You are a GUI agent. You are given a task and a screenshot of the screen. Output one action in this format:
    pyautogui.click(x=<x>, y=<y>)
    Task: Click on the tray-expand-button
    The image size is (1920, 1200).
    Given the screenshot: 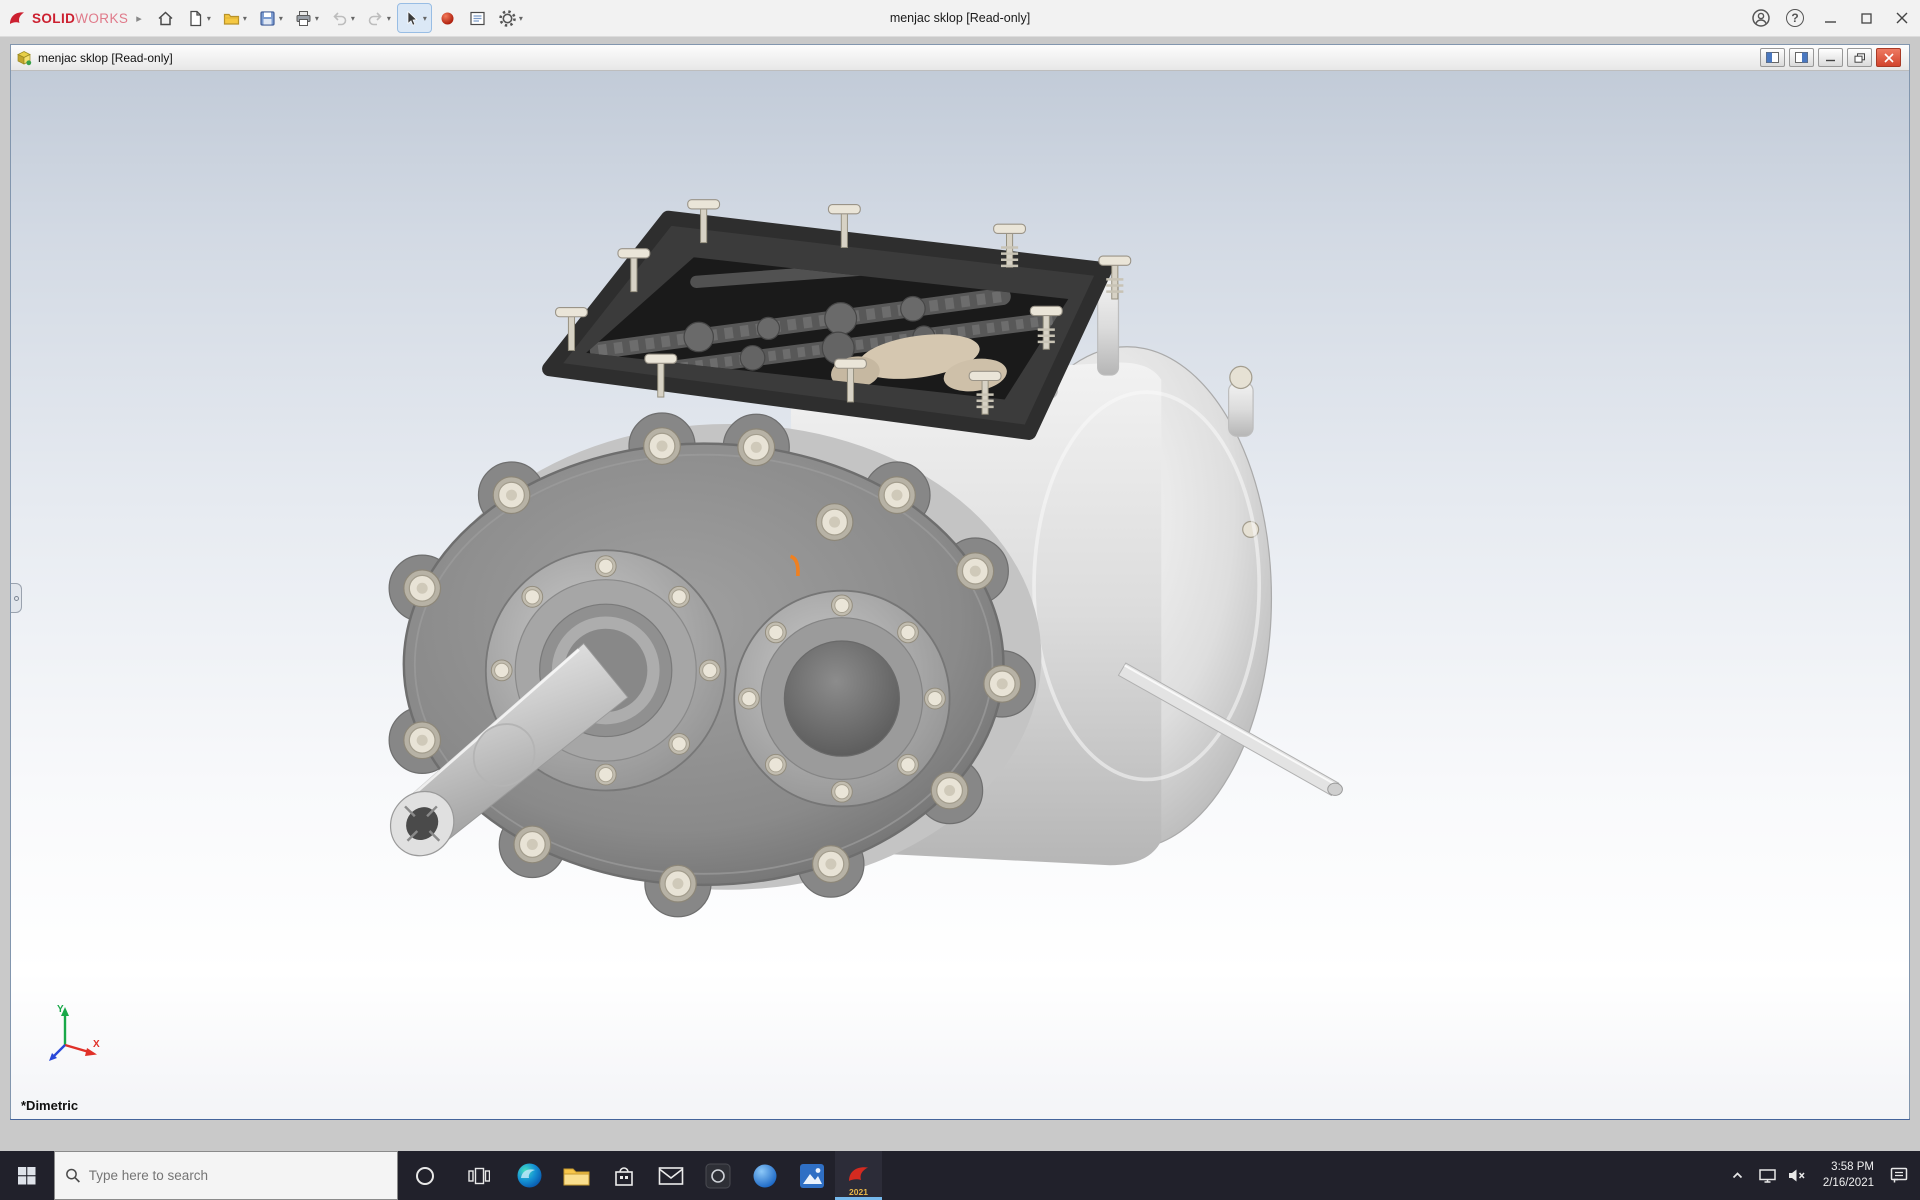 What is the action you would take?
    pyautogui.click(x=1738, y=1175)
    